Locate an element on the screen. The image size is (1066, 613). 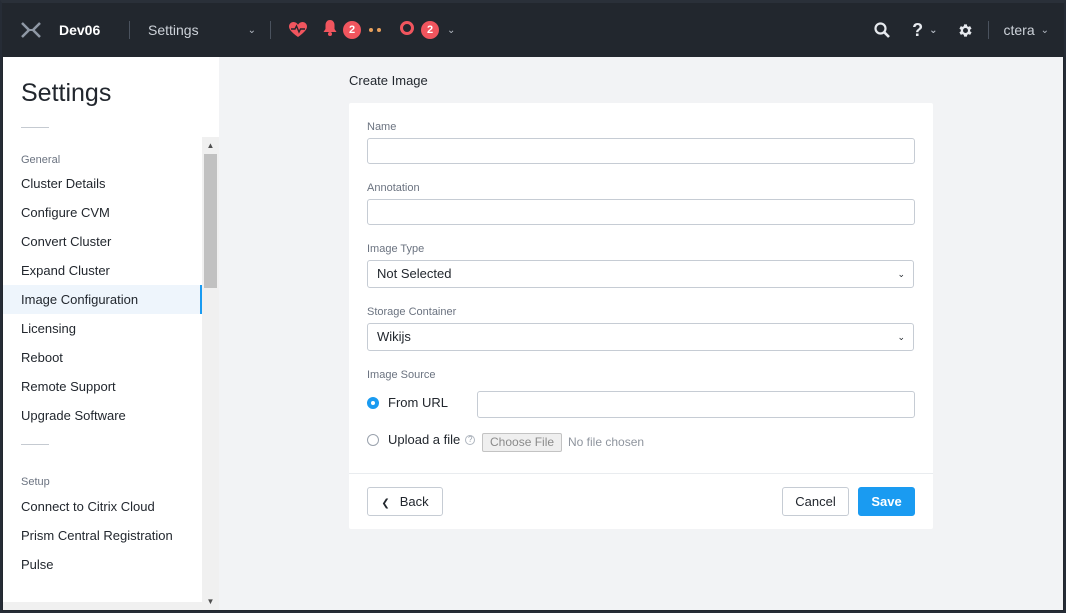
name-input is located at coordinates (641, 151).